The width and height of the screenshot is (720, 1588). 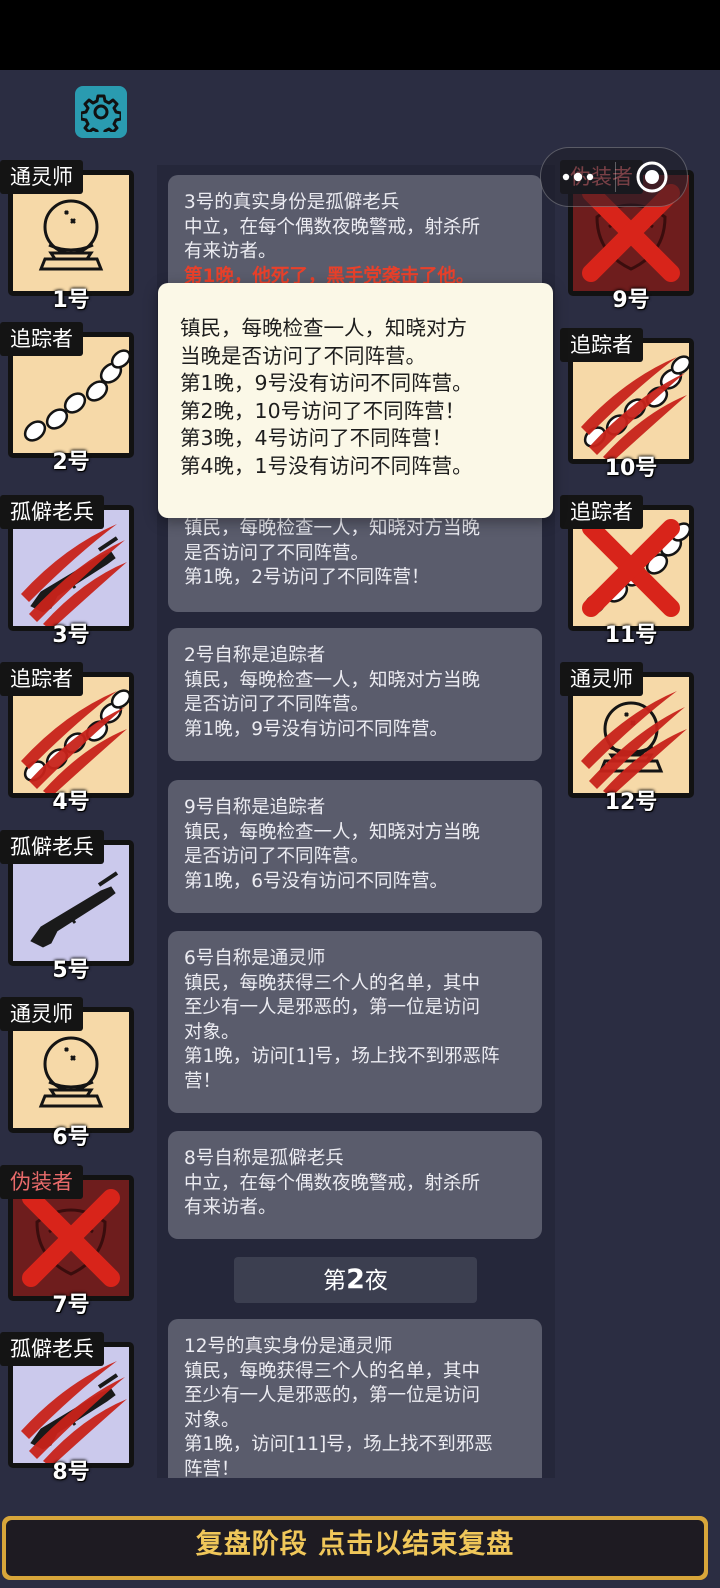 I want to click on player-number: 7号, so click(x=71, y=1305).